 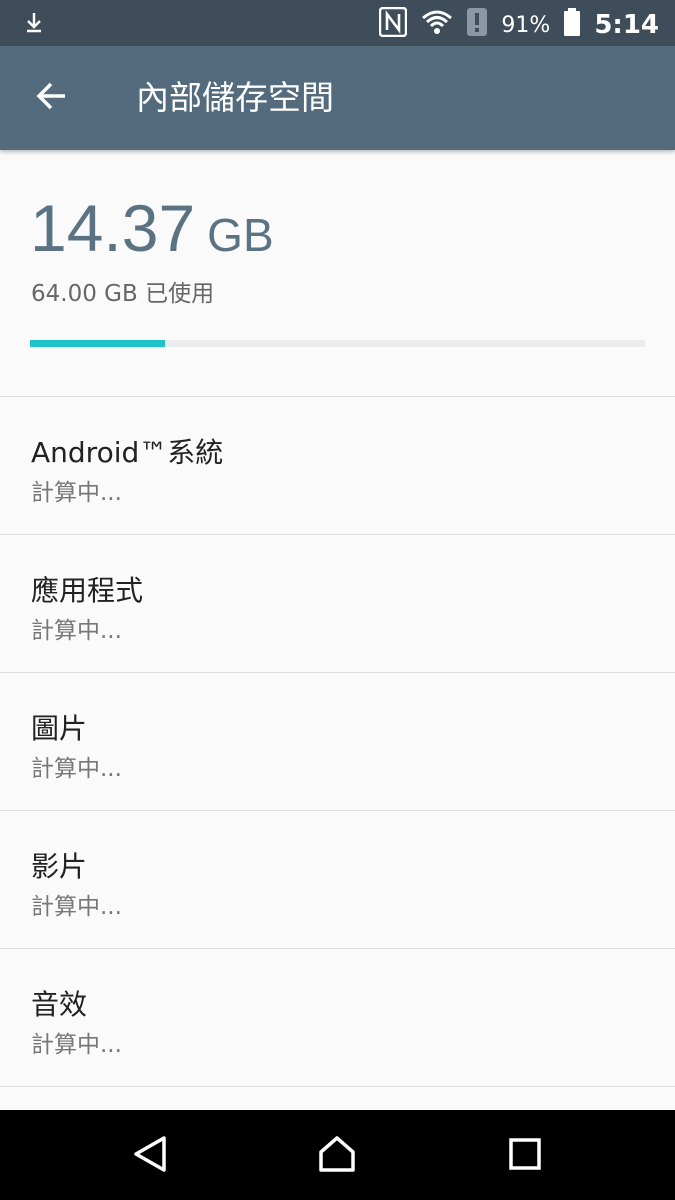 I want to click on home-icon, so click(x=337, y=1156).